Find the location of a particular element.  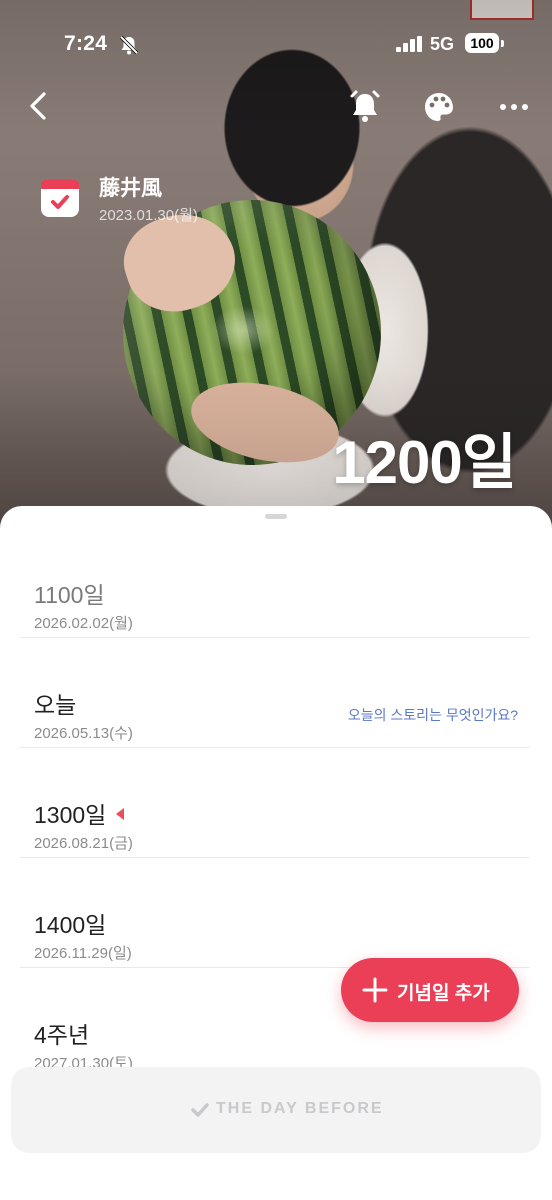

status-time: 7:24 is located at coordinates (86, 43).